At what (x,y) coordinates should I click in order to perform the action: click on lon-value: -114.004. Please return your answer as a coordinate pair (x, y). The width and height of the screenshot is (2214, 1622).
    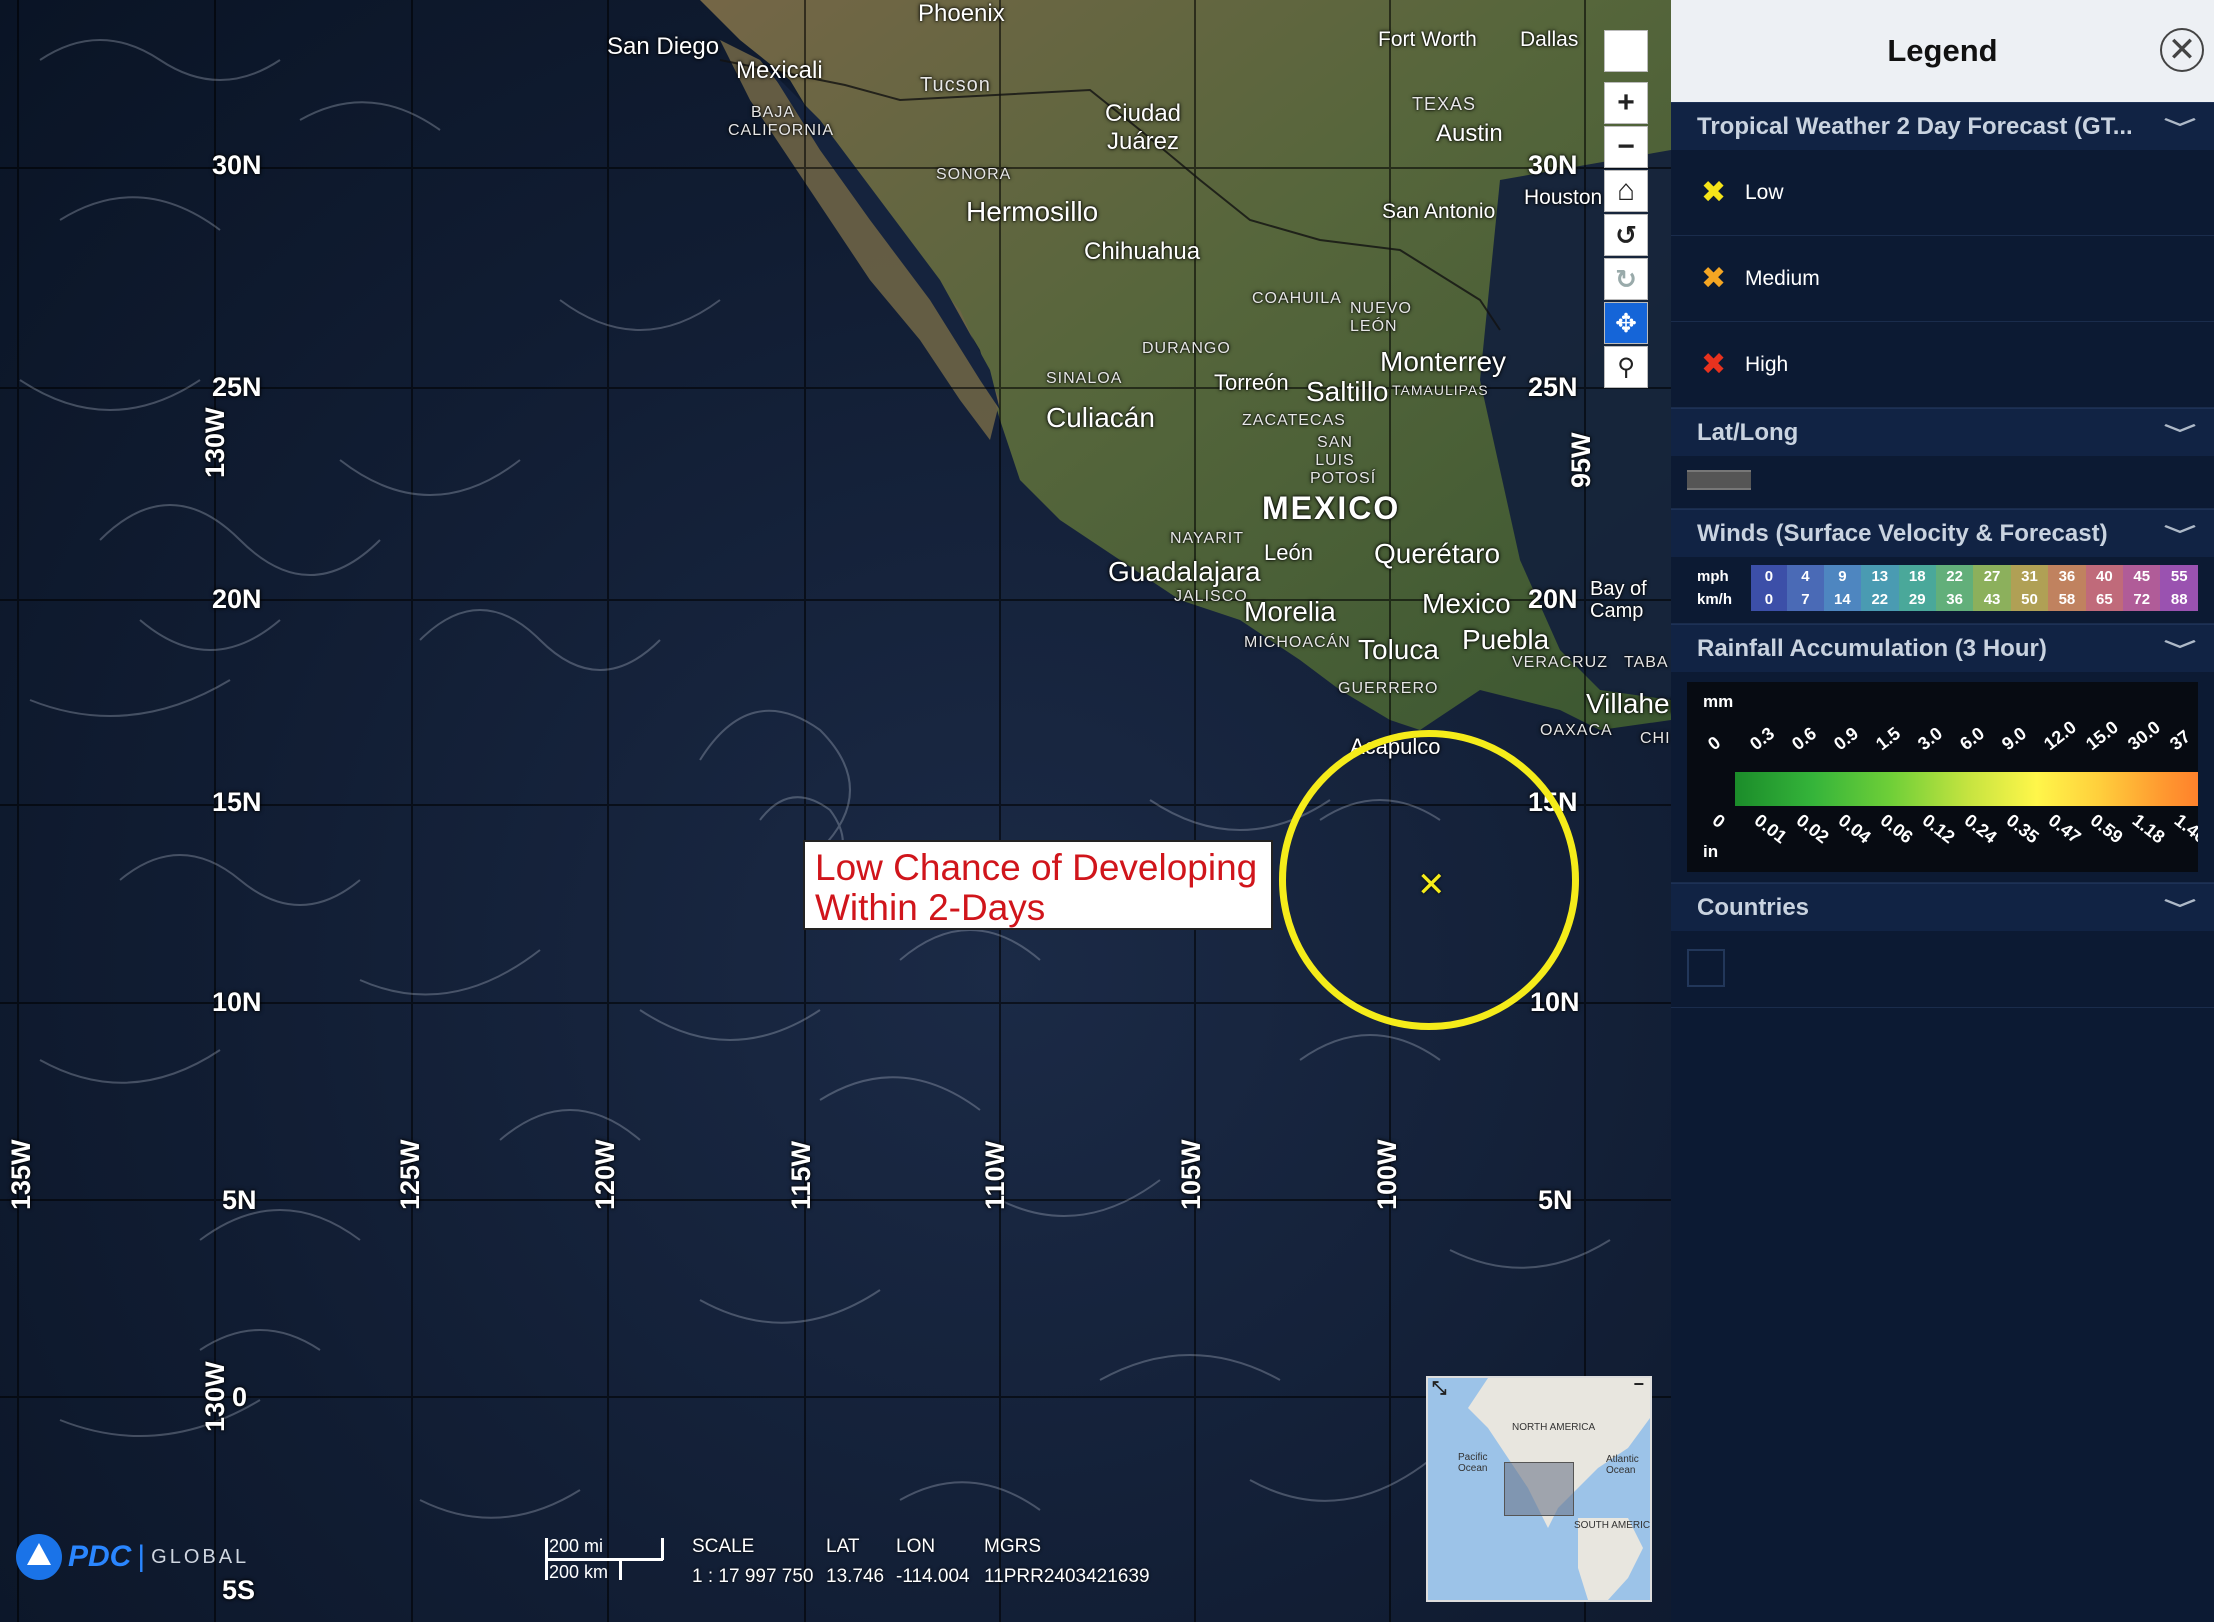
    Looking at the image, I should click on (933, 1576).